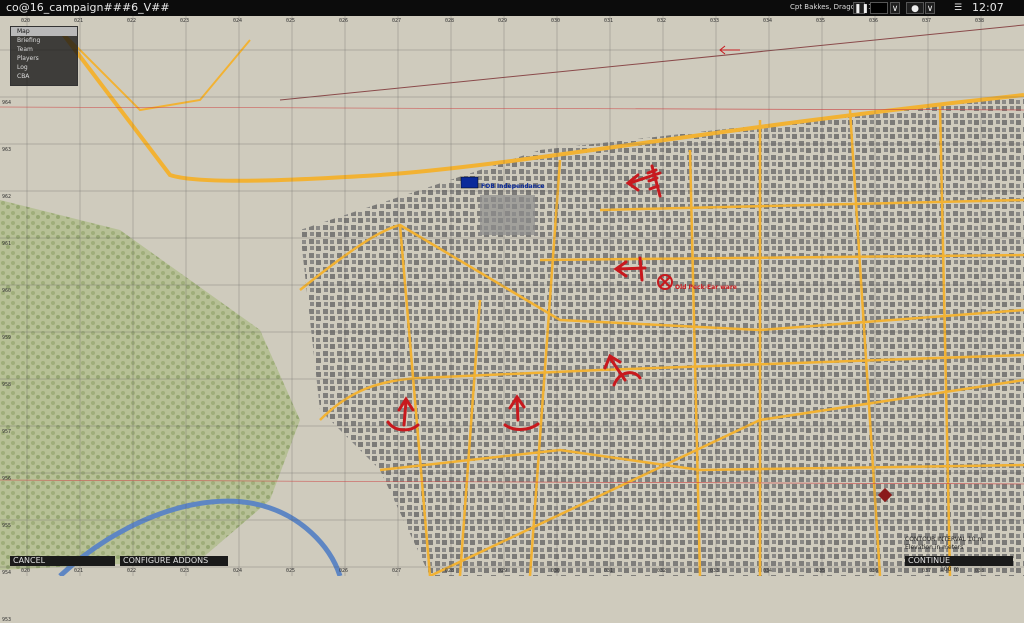 The height and width of the screenshot is (623, 1024). What do you see at coordinates (944, 539) in the screenshot?
I see `contour-interval: CONTOUR INTERVAL 10 m` at bounding box center [944, 539].